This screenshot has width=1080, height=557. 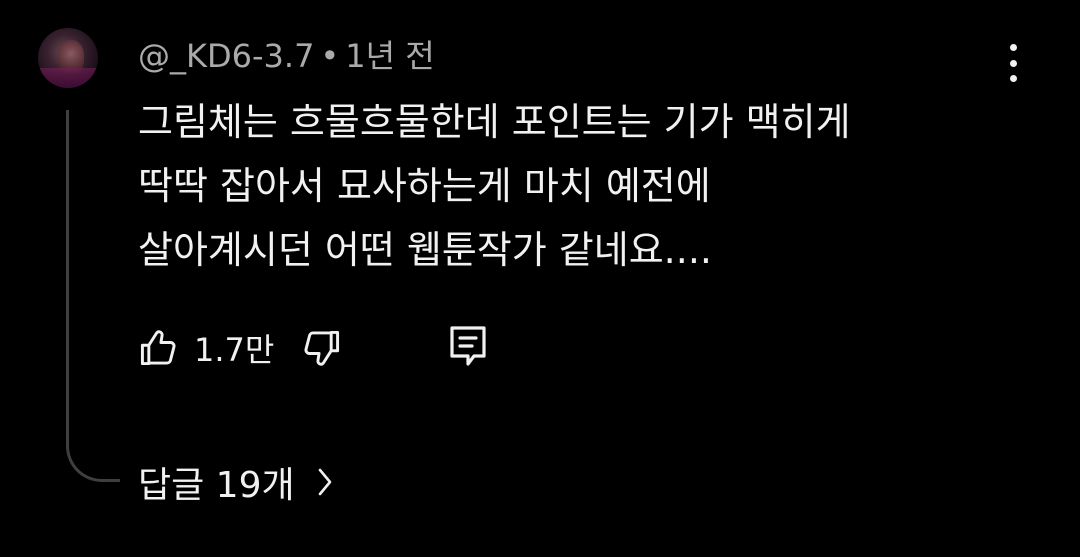 I want to click on replies-toggle: 답글 19개, so click(x=235, y=482).